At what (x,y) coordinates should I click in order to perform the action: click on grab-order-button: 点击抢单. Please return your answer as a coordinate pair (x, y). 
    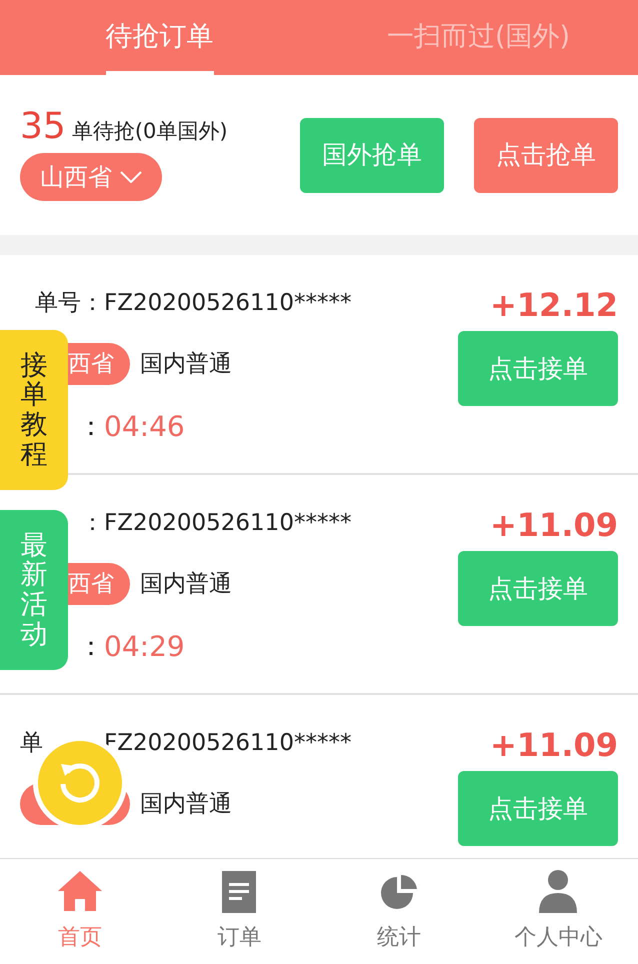
    Looking at the image, I should click on (546, 155).